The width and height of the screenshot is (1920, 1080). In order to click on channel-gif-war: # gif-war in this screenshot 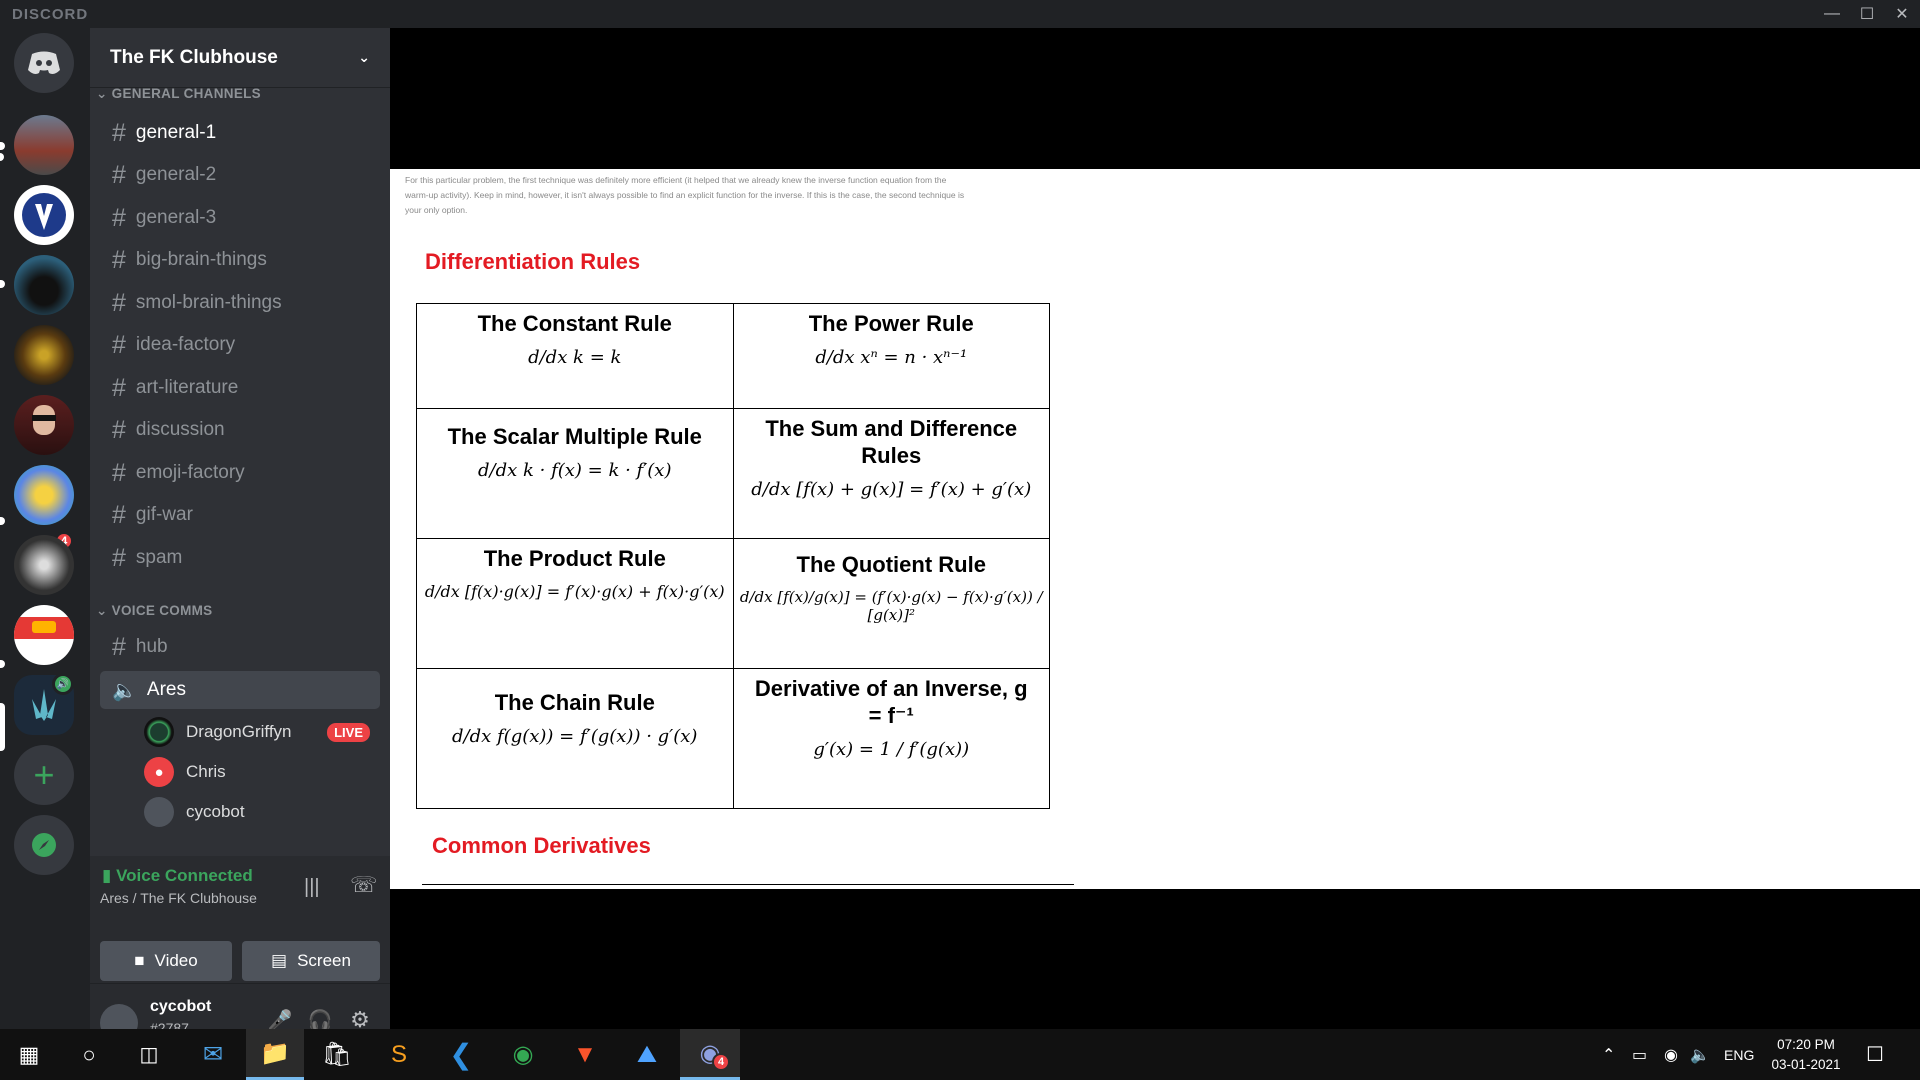, I will do `click(240, 515)`.